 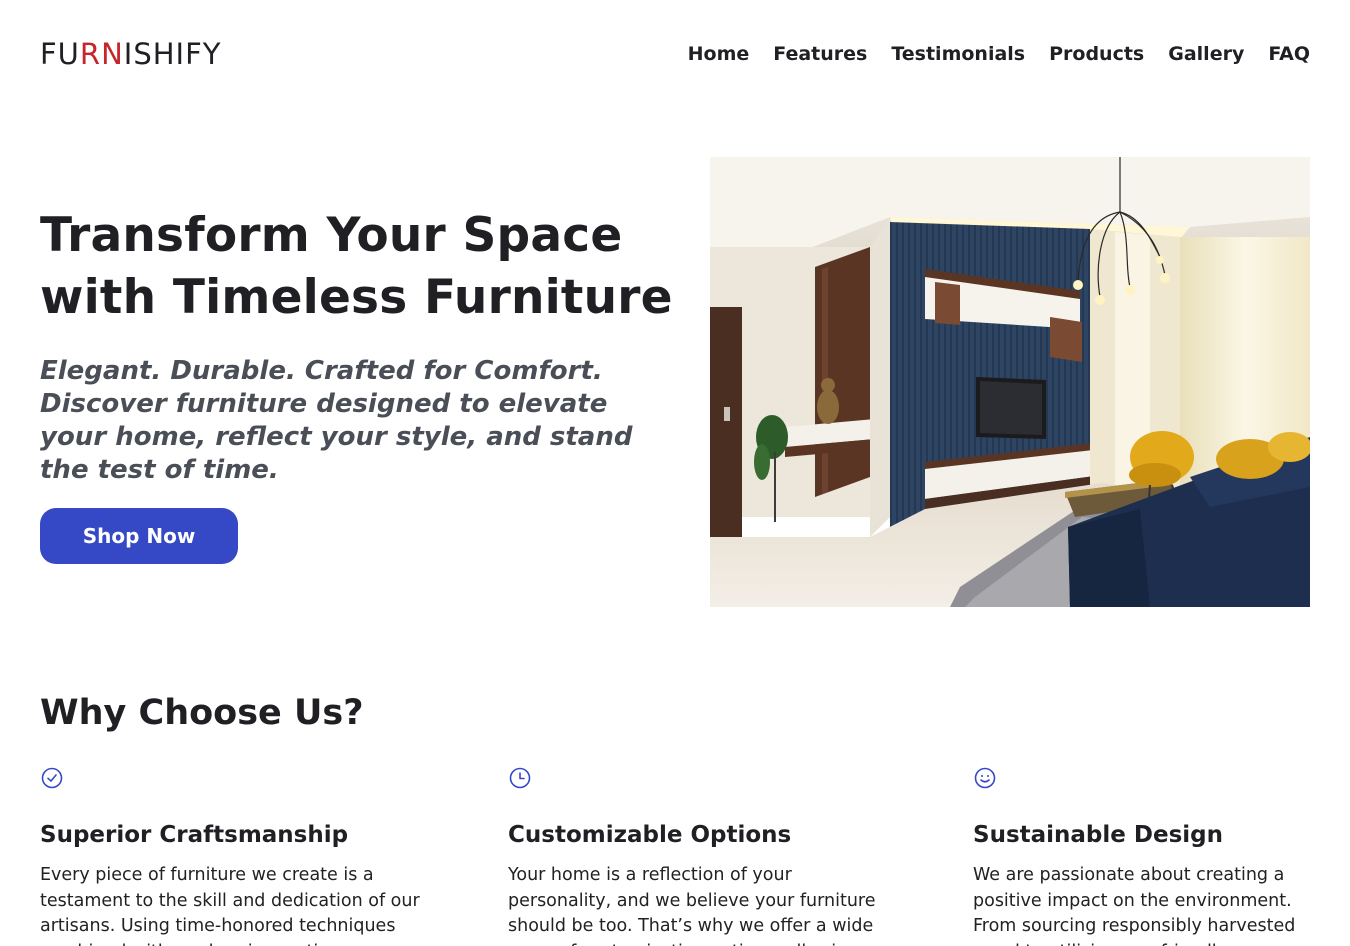 What do you see at coordinates (101, 54) in the screenshot?
I see `logo-text-accent: RN` at bounding box center [101, 54].